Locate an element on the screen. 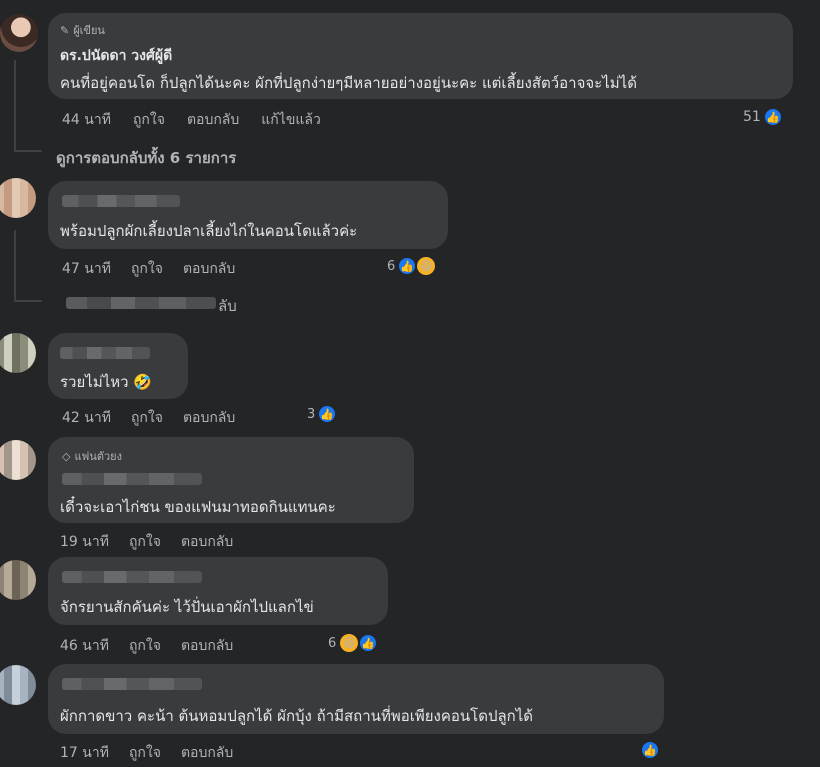 This screenshot has height=767, width=820. pencil-icon: ✎ is located at coordinates (65, 30).